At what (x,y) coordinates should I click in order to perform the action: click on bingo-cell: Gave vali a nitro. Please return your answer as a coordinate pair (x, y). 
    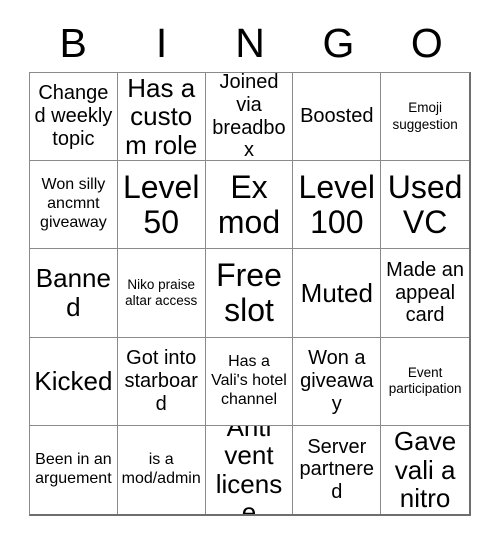
    Looking at the image, I should click on (425, 469).